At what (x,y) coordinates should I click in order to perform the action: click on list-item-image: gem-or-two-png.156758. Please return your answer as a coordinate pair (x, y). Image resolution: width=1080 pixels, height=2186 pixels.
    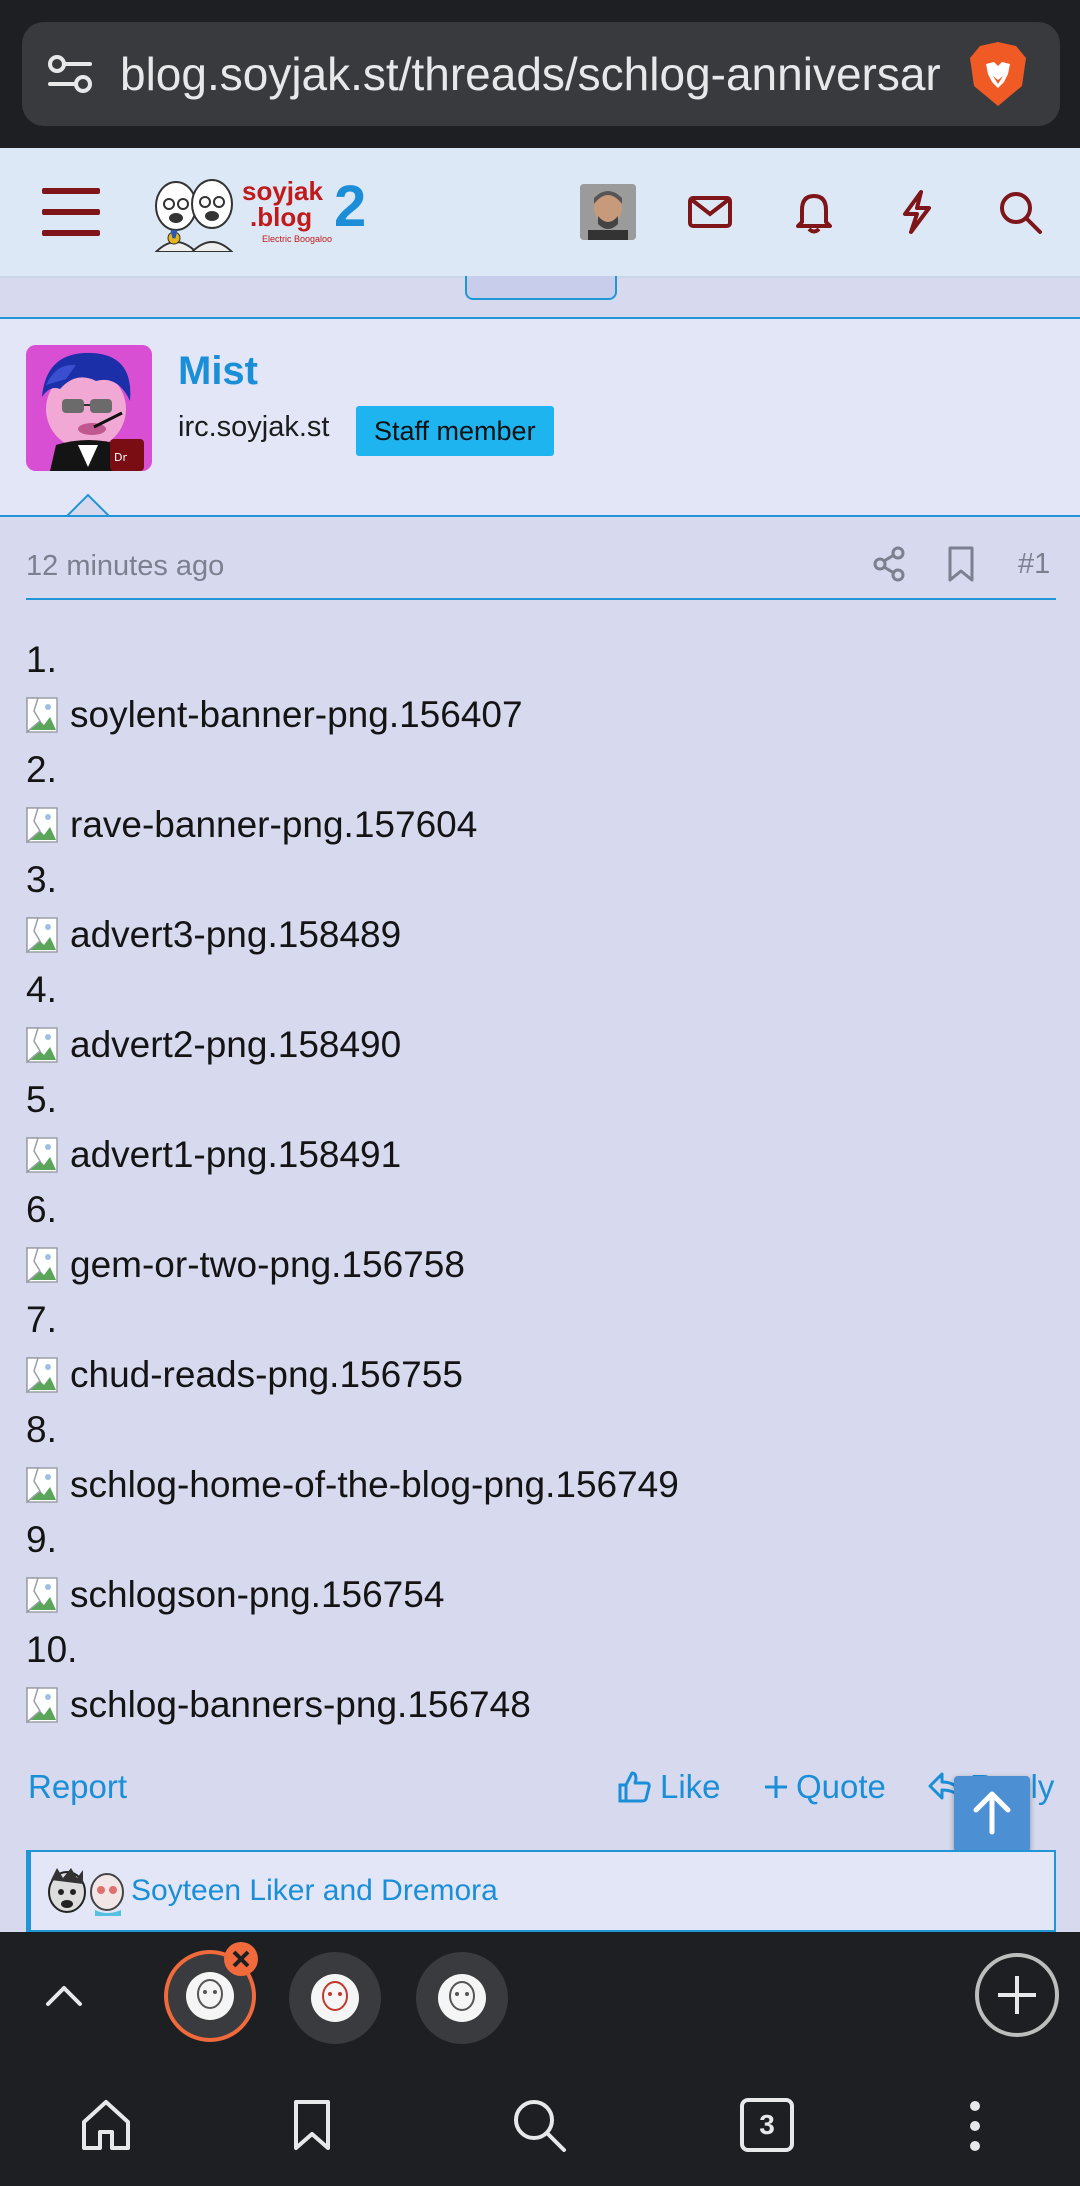
    Looking at the image, I should click on (541, 1264).